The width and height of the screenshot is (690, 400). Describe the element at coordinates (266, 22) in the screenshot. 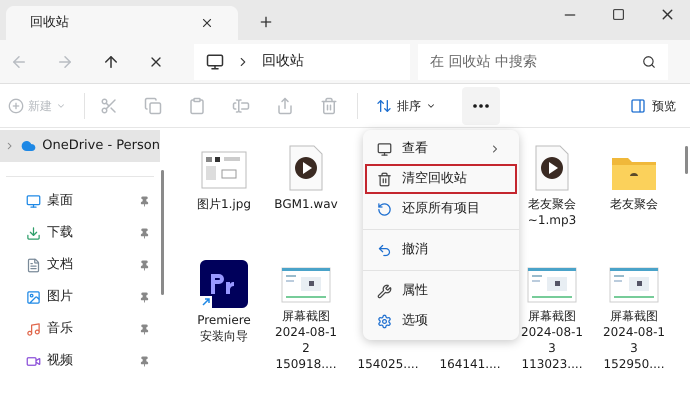

I see `new-tab-icon` at that location.